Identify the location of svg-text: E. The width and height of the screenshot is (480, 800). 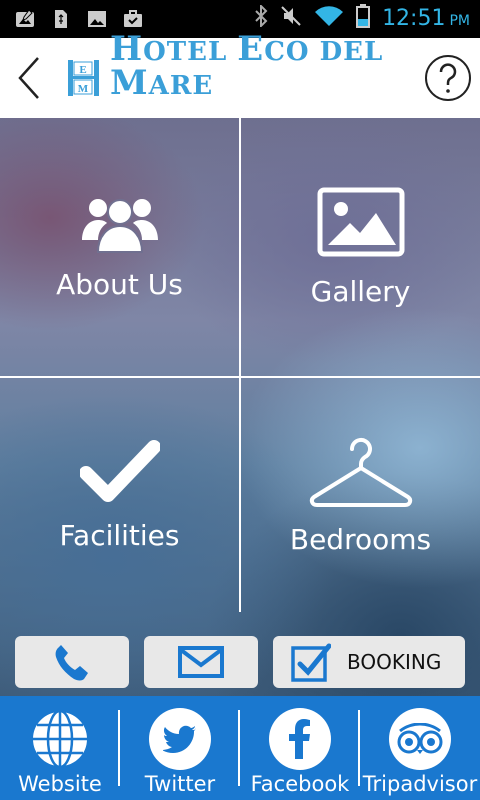
(82, 70).